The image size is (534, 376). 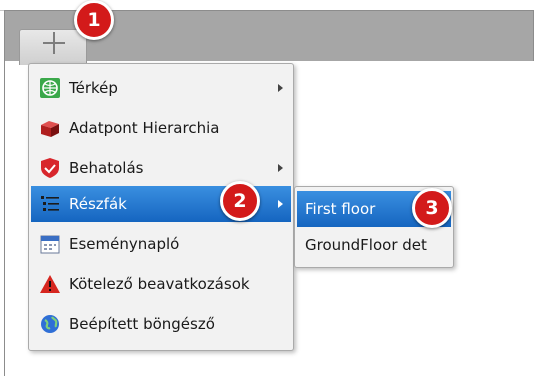 What do you see at coordinates (106, 168) in the screenshot?
I see `menu-item-label: Behatolás` at bounding box center [106, 168].